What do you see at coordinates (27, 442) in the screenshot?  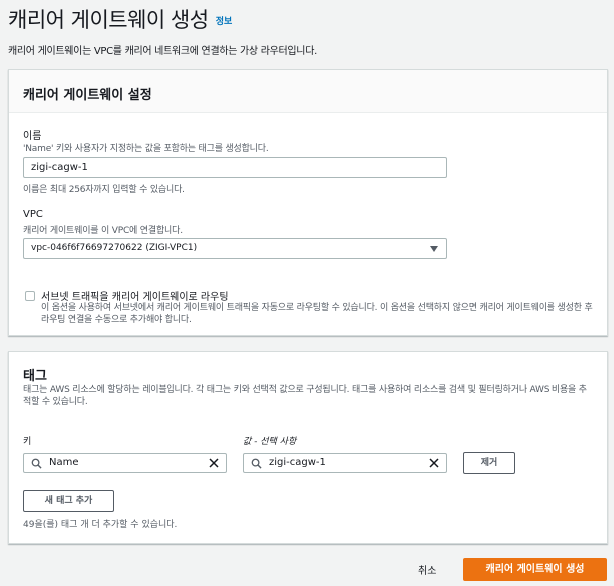 I see `tag-key-label: 키` at bounding box center [27, 442].